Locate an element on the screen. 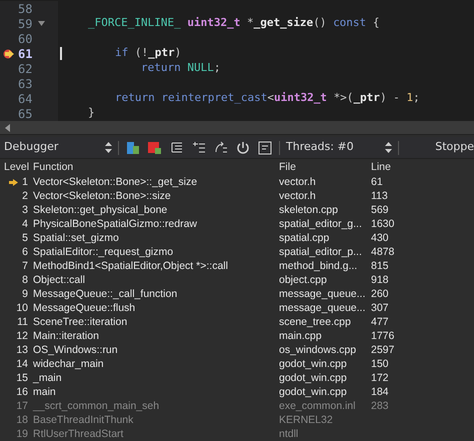  level-cell-text: 14 is located at coordinates (22, 364).